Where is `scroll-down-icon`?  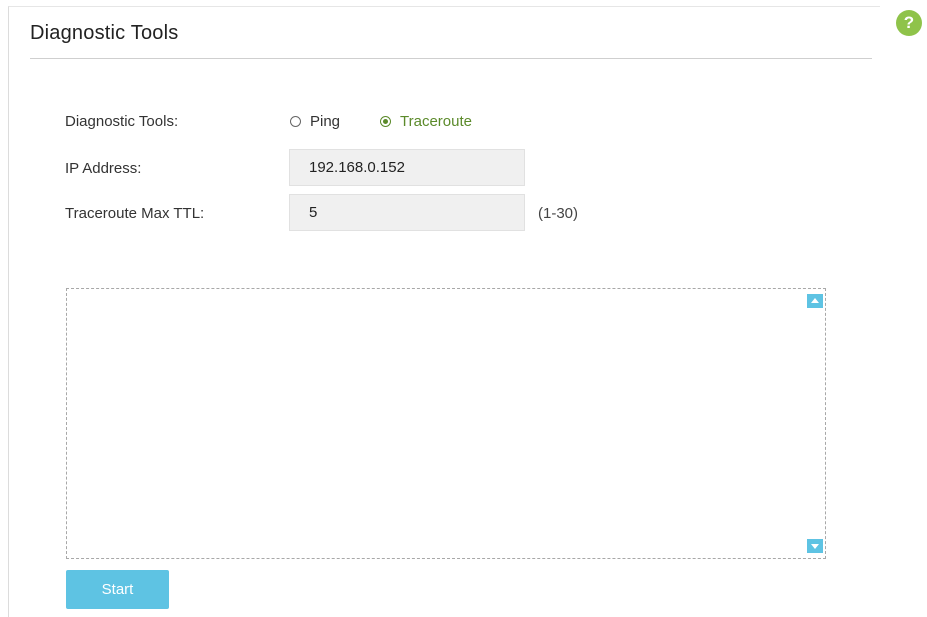 scroll-down-icon is located at coordinates (815, 546).